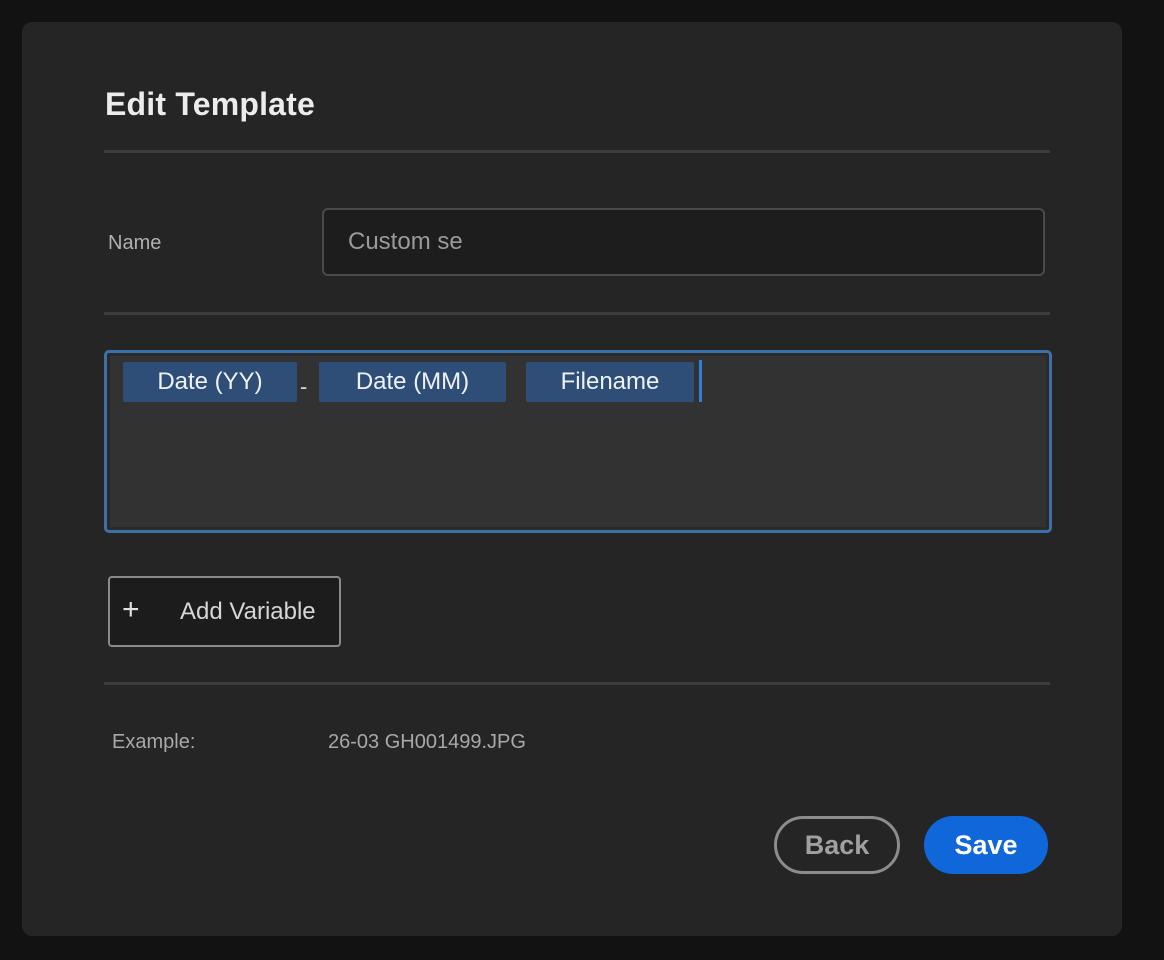 This screenshot has width=1164, height=960. I want to click on name-input, so click(683, 242).